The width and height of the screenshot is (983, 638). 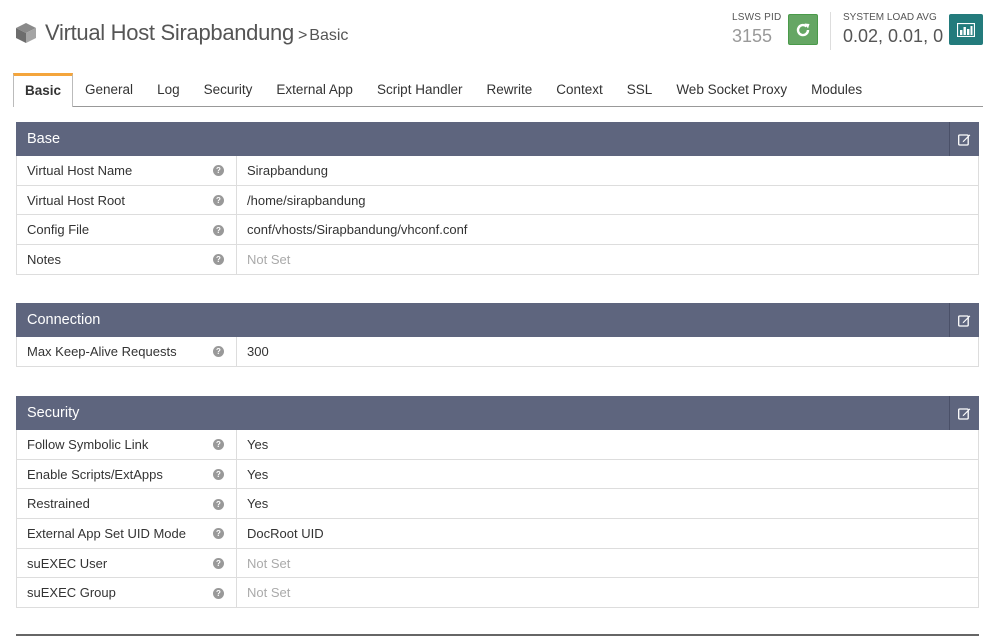 What do you see at coordinates (43, 90) in the screenshot?
I see `tab-basic: Basic` at bounding box center [43, 90].